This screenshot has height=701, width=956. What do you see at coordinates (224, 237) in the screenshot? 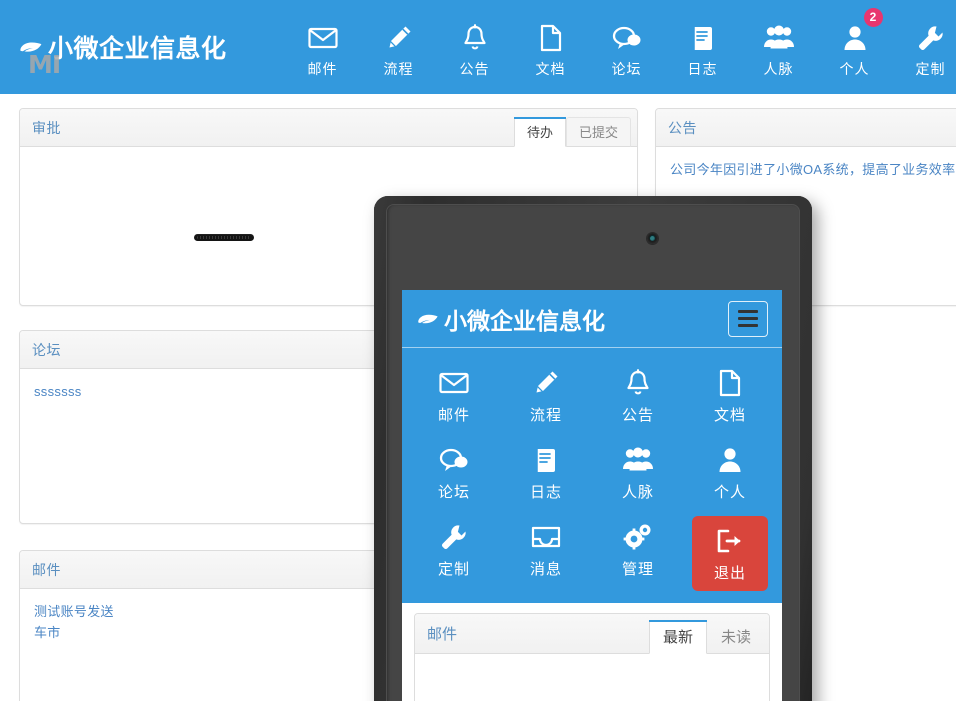
I see `earpiece-speaker` at bounding box center [224, 237].